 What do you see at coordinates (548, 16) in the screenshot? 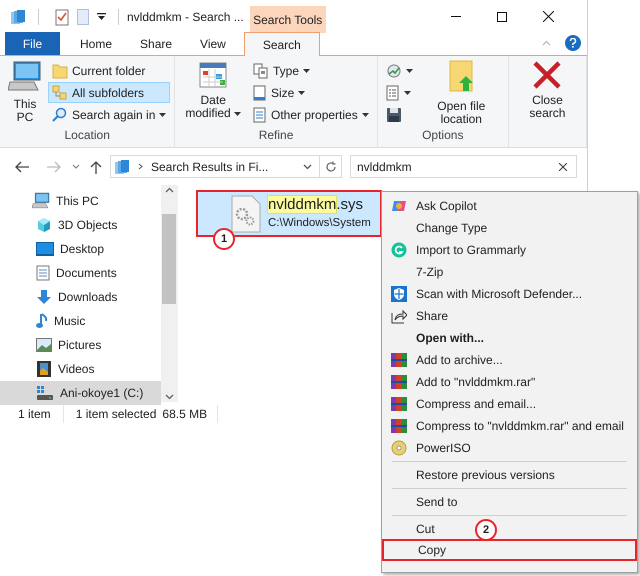
I see `close-icon` at bounding box center [548, 16].